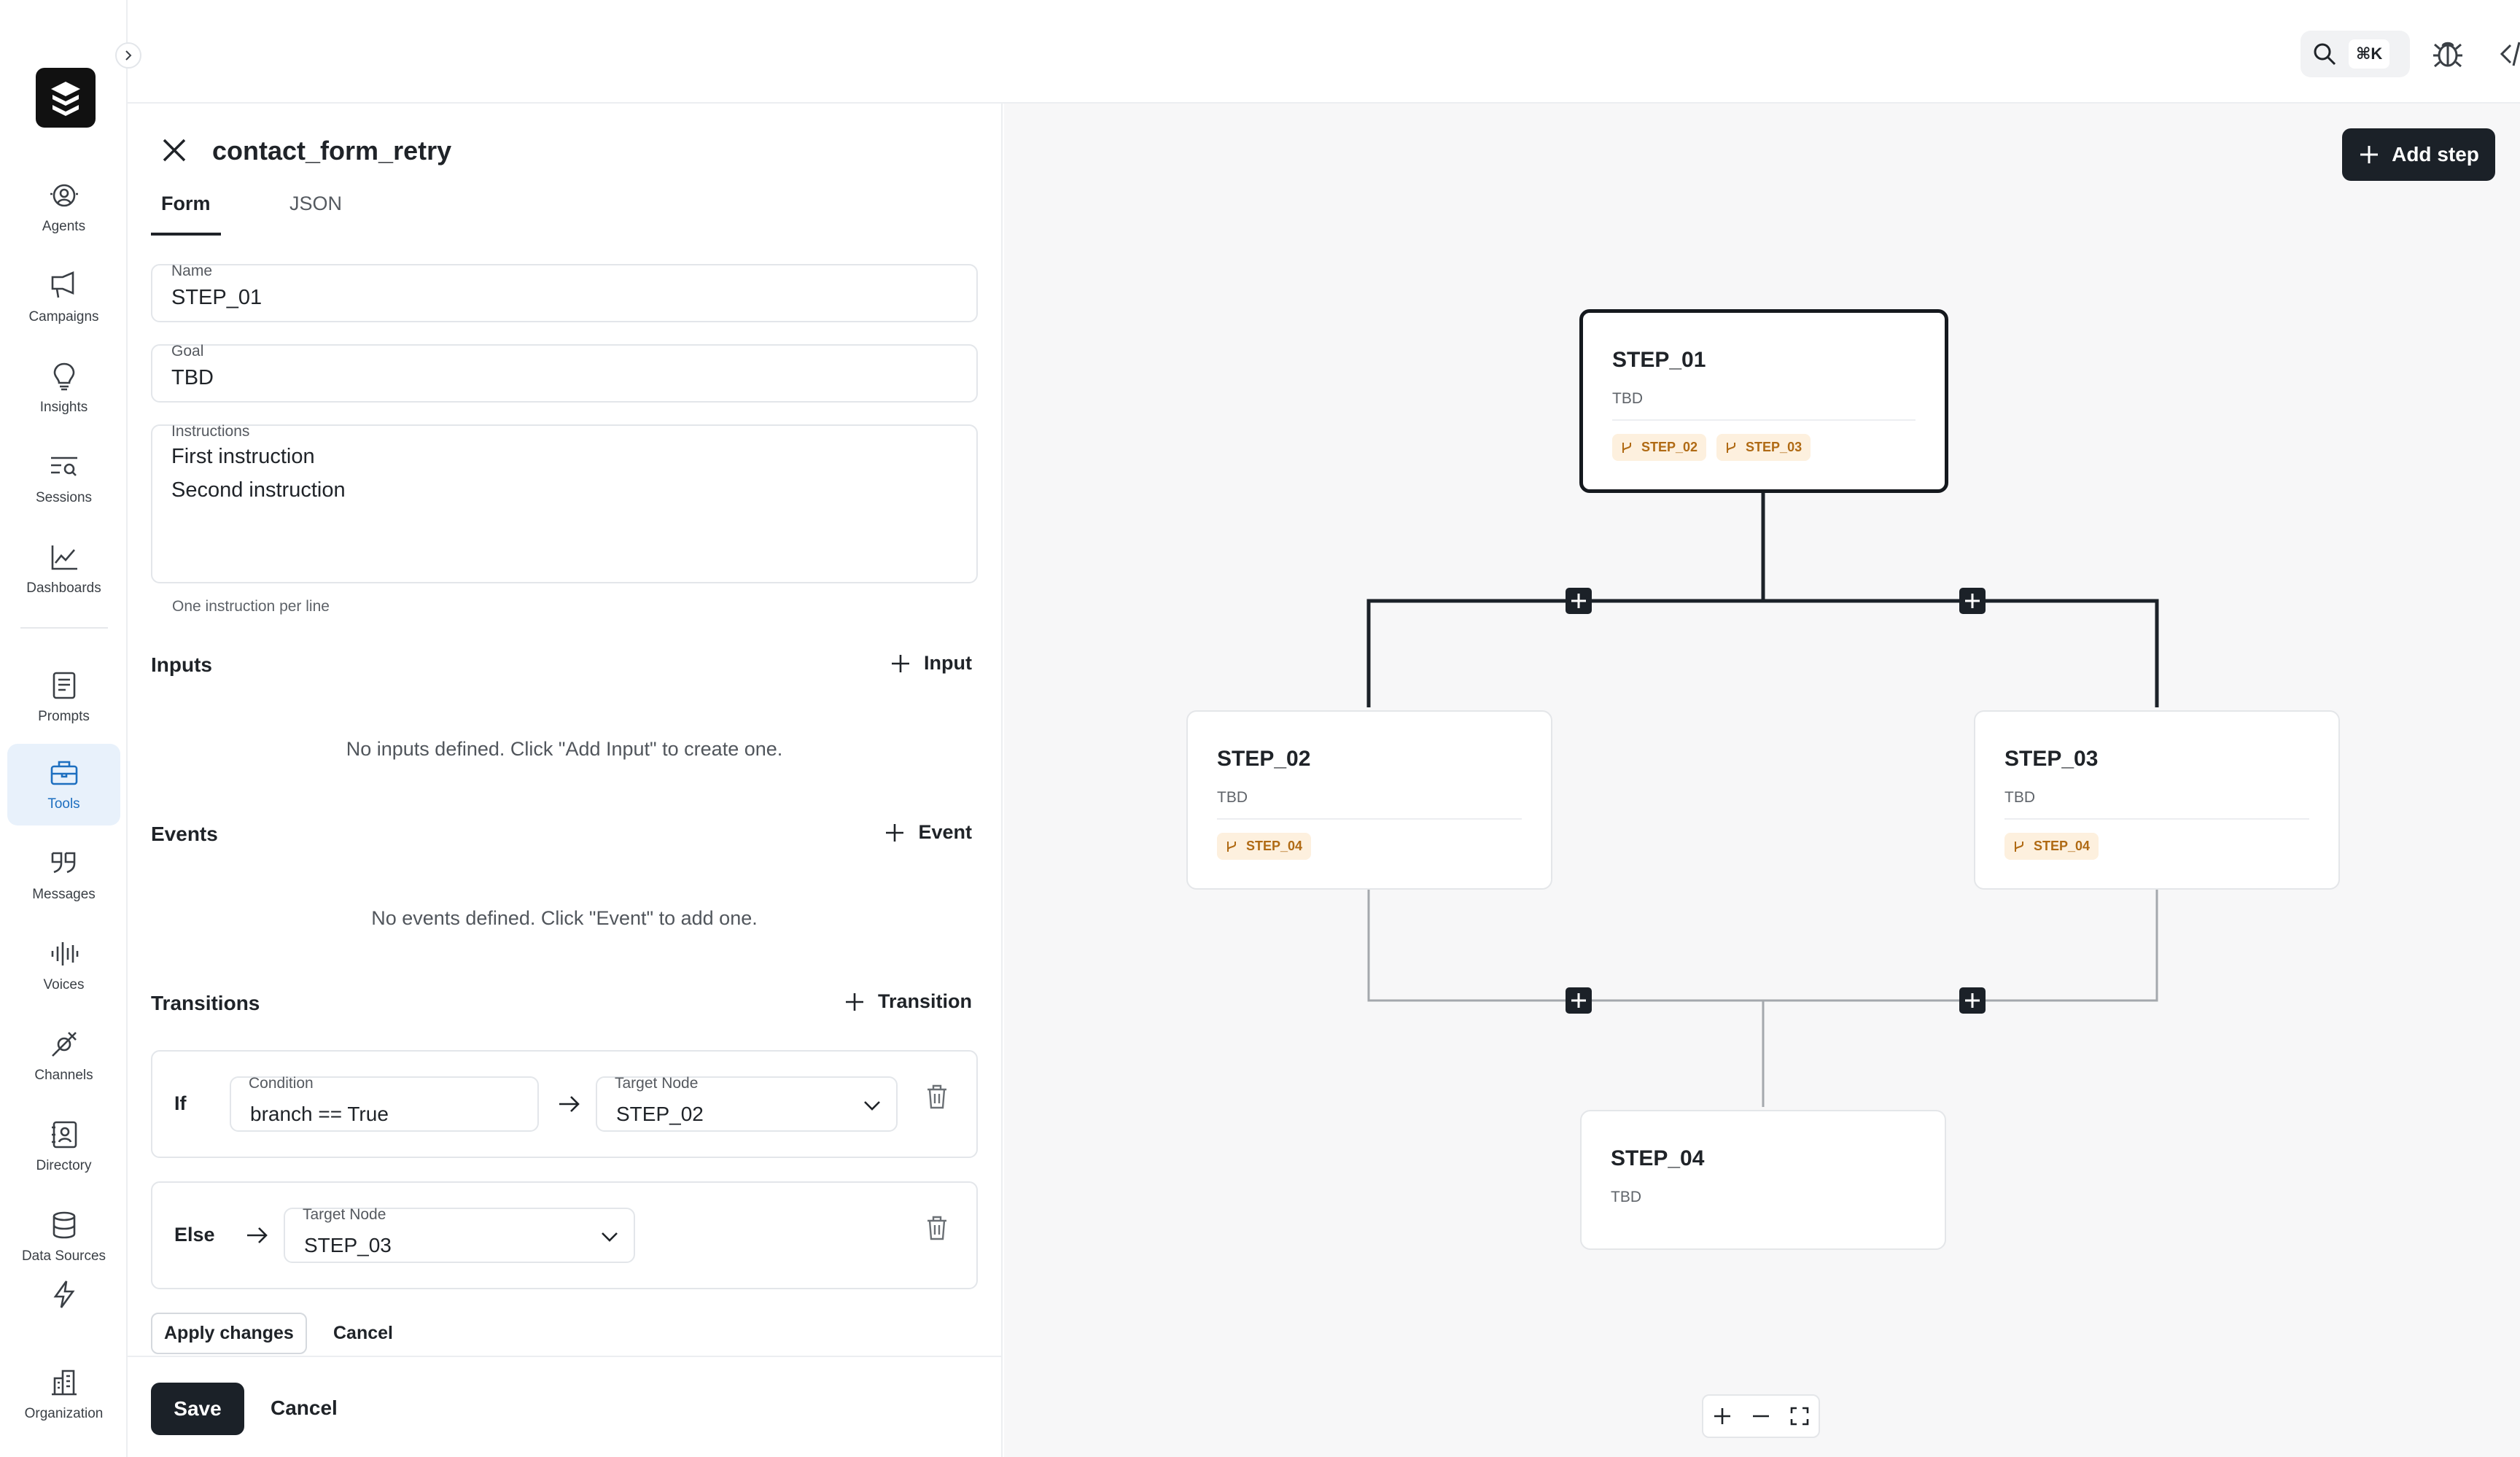 This screenshot has height=1457, width=2520. I want to click on flow-node-step-02: STEP_02 TBD STEP_04, so click(1369, 800).